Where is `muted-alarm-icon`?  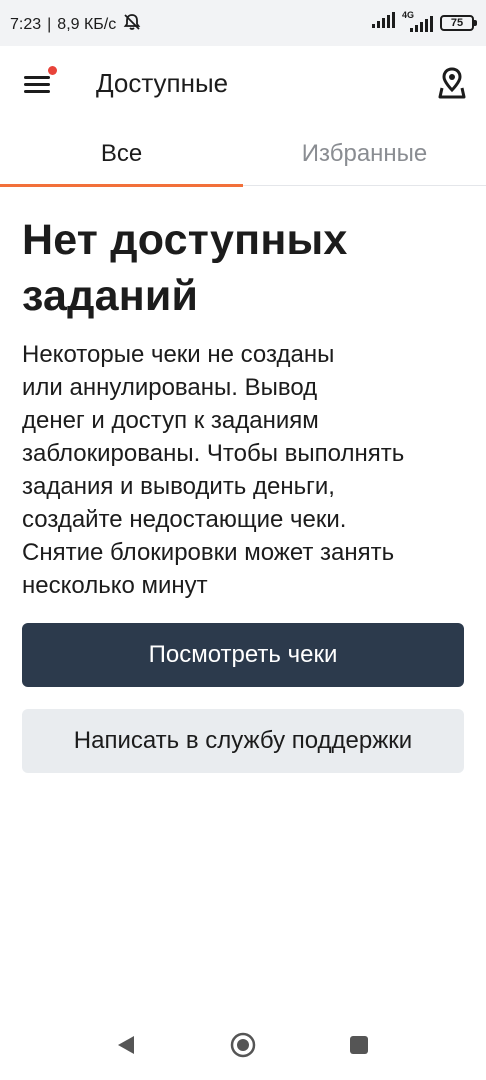
muted-alarm-icon is located at coordinates (132, 24).